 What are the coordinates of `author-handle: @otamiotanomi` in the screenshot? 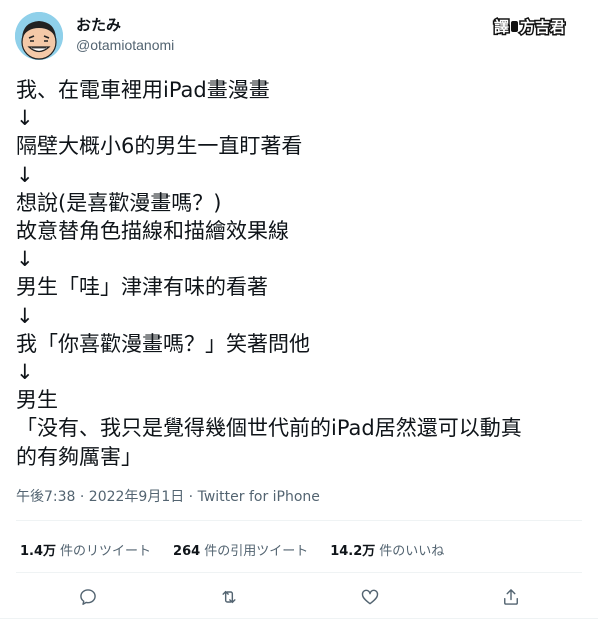 It's located at (125, 45).